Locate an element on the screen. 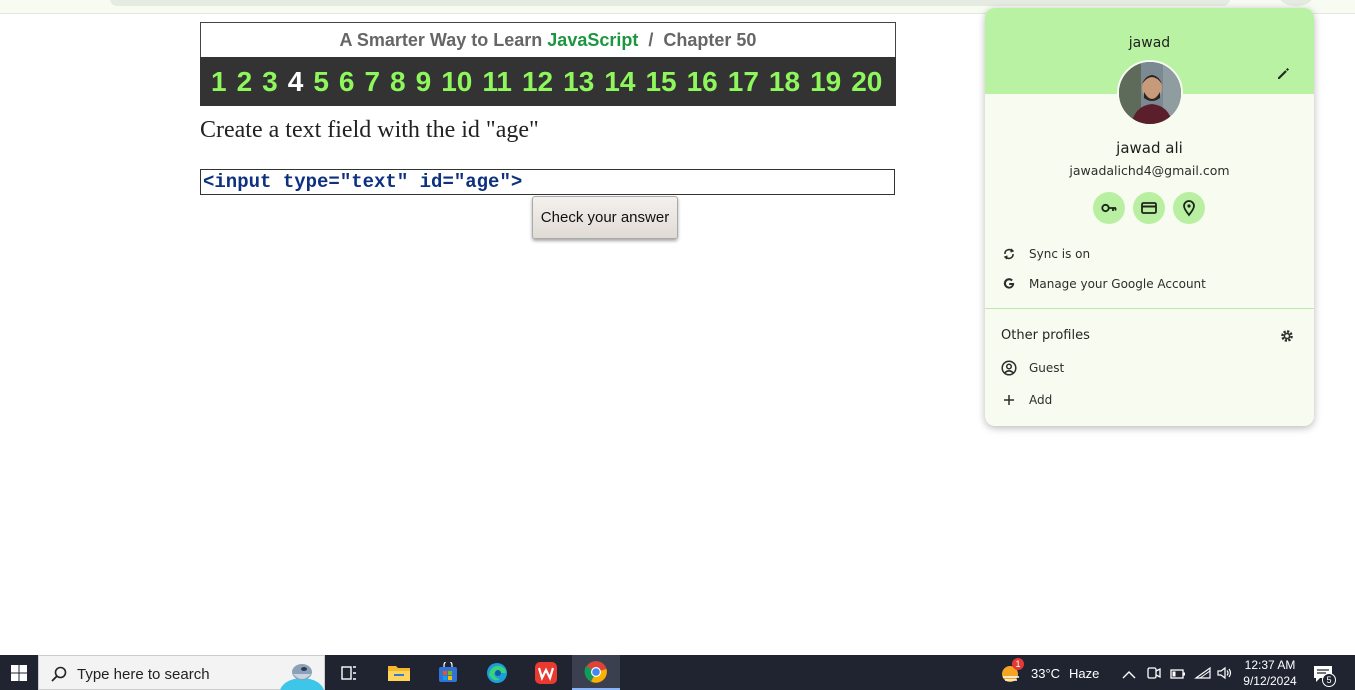 The height and width of the screenshot is (690, 1355). profile-full-name: jawad ali is located at coordinates (1149, 148).